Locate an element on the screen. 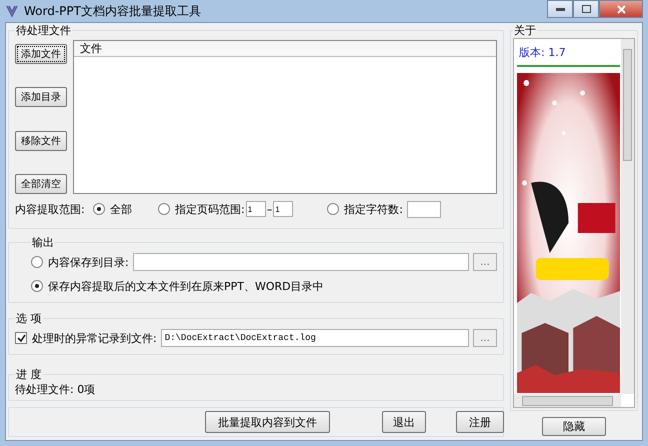 This screenshot has width=648, height=446. log-checkbox: 处理时的异常记录到文件: is located at coordinates (86, 338).